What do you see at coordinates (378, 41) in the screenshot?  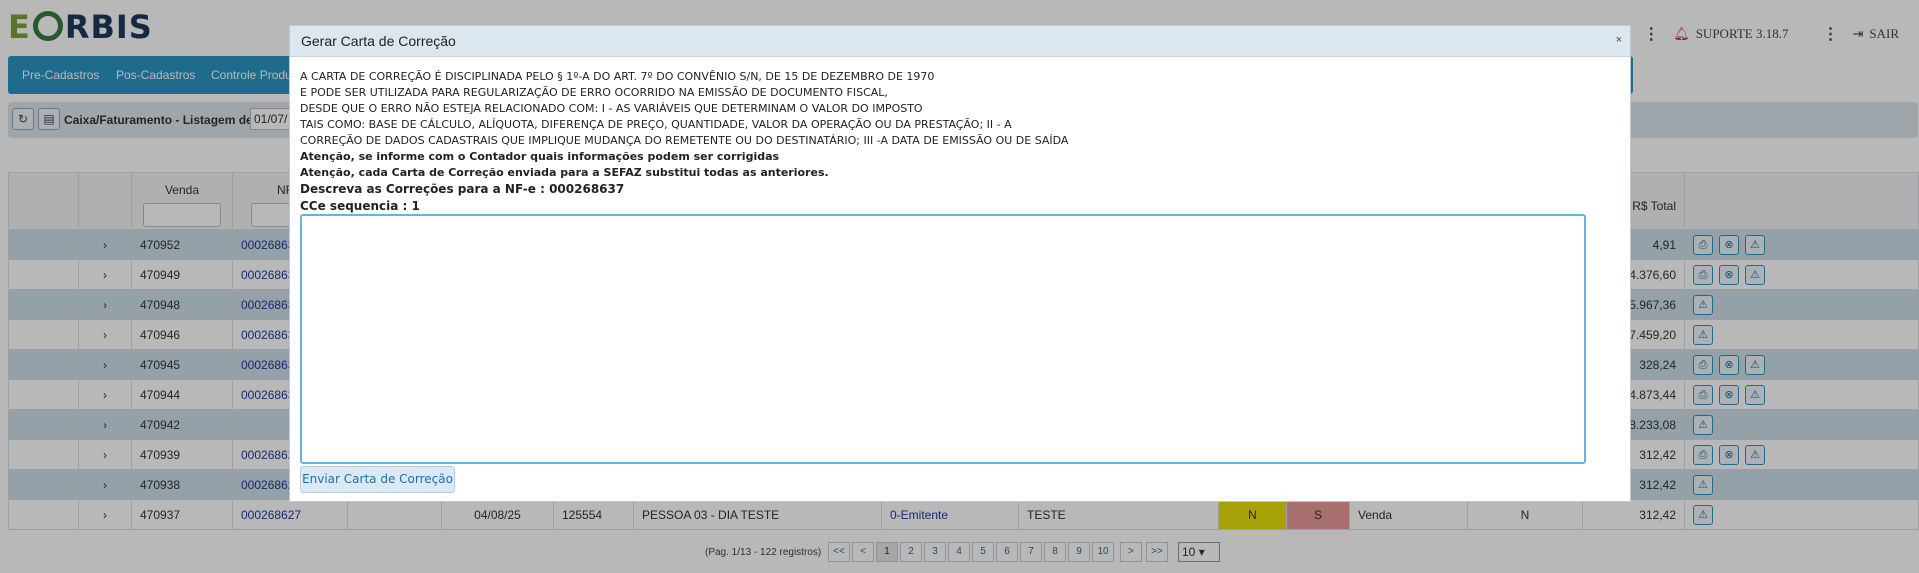 I see `modal-title: Gerar Carta de Correção` at bounding box center [378, 41].